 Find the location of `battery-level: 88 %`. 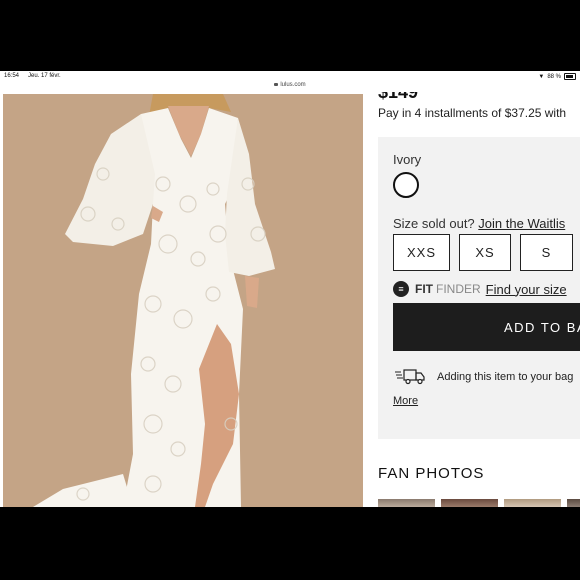

battery-level: 88 % is located at coordinates (554, 76).